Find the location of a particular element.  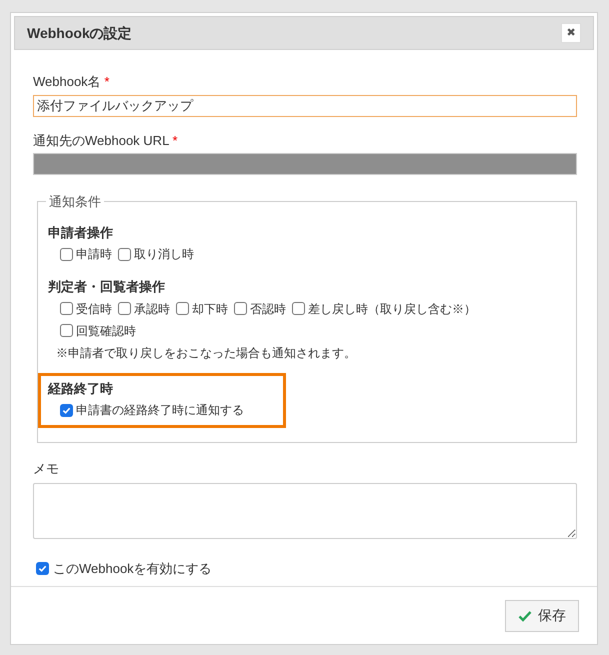

fieldset-legend: 通知条件 is located at coordinates (75, 202).